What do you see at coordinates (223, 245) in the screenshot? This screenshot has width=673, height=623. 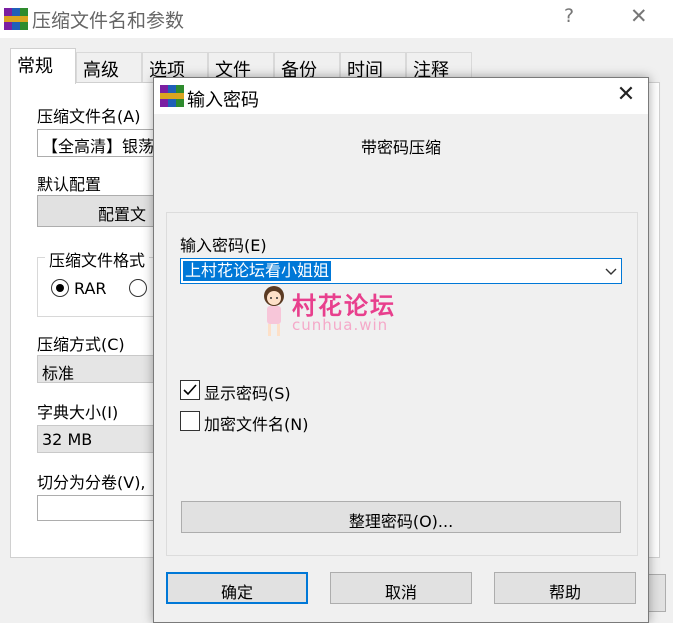 I see `password-label: 输入密码(E)` at bounding box center [223, 245].